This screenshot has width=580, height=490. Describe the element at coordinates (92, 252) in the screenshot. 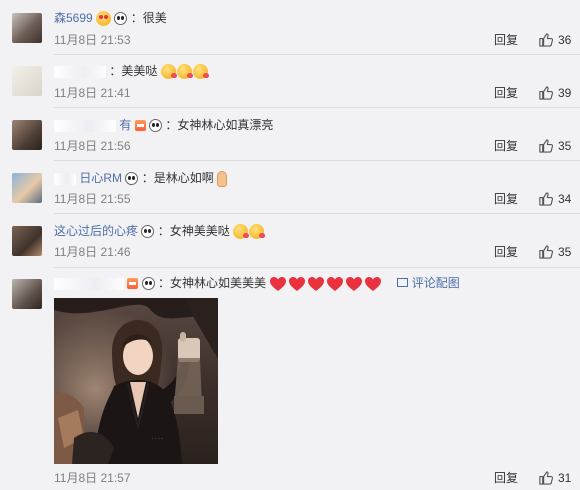

I see `timestamp: 11月8日 21:46` at that location.